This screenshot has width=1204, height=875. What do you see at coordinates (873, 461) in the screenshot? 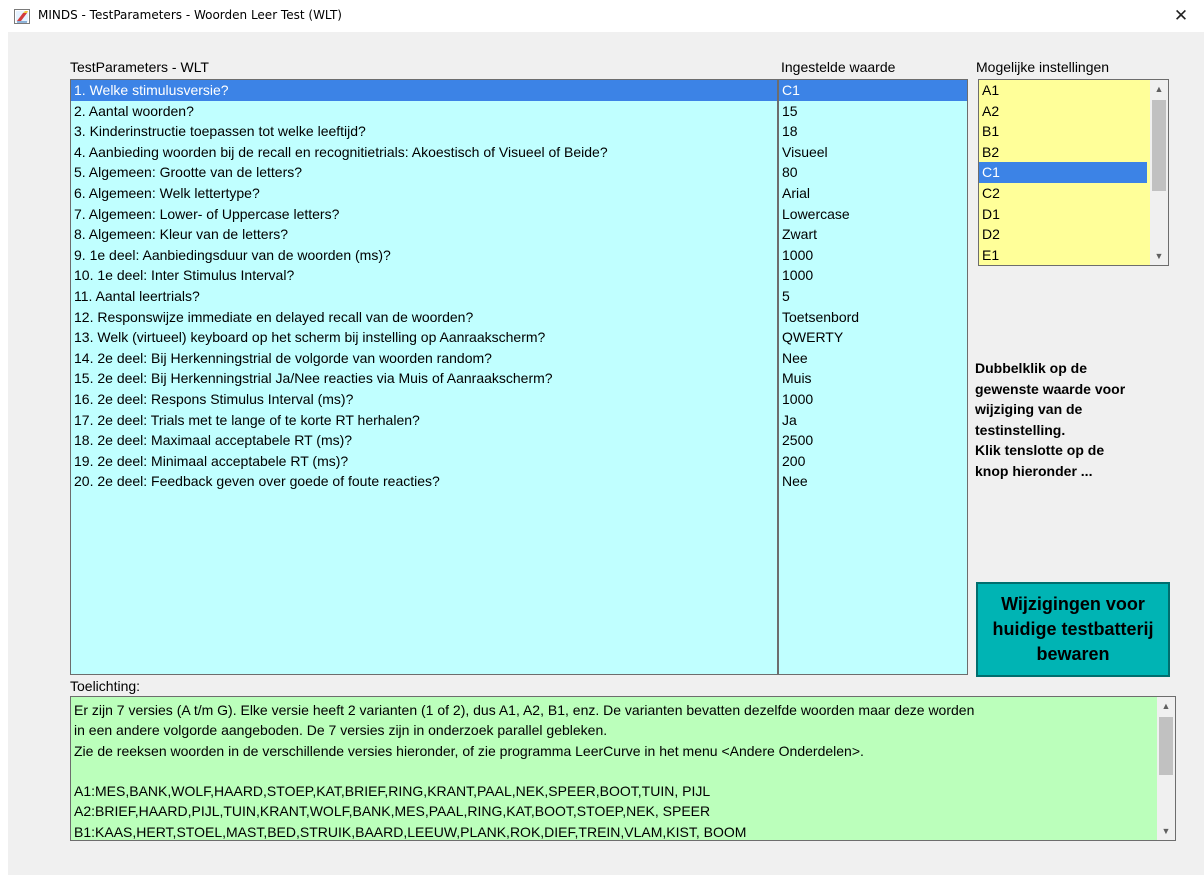
I see `value-row: 200` at bounding box center [873, 461].